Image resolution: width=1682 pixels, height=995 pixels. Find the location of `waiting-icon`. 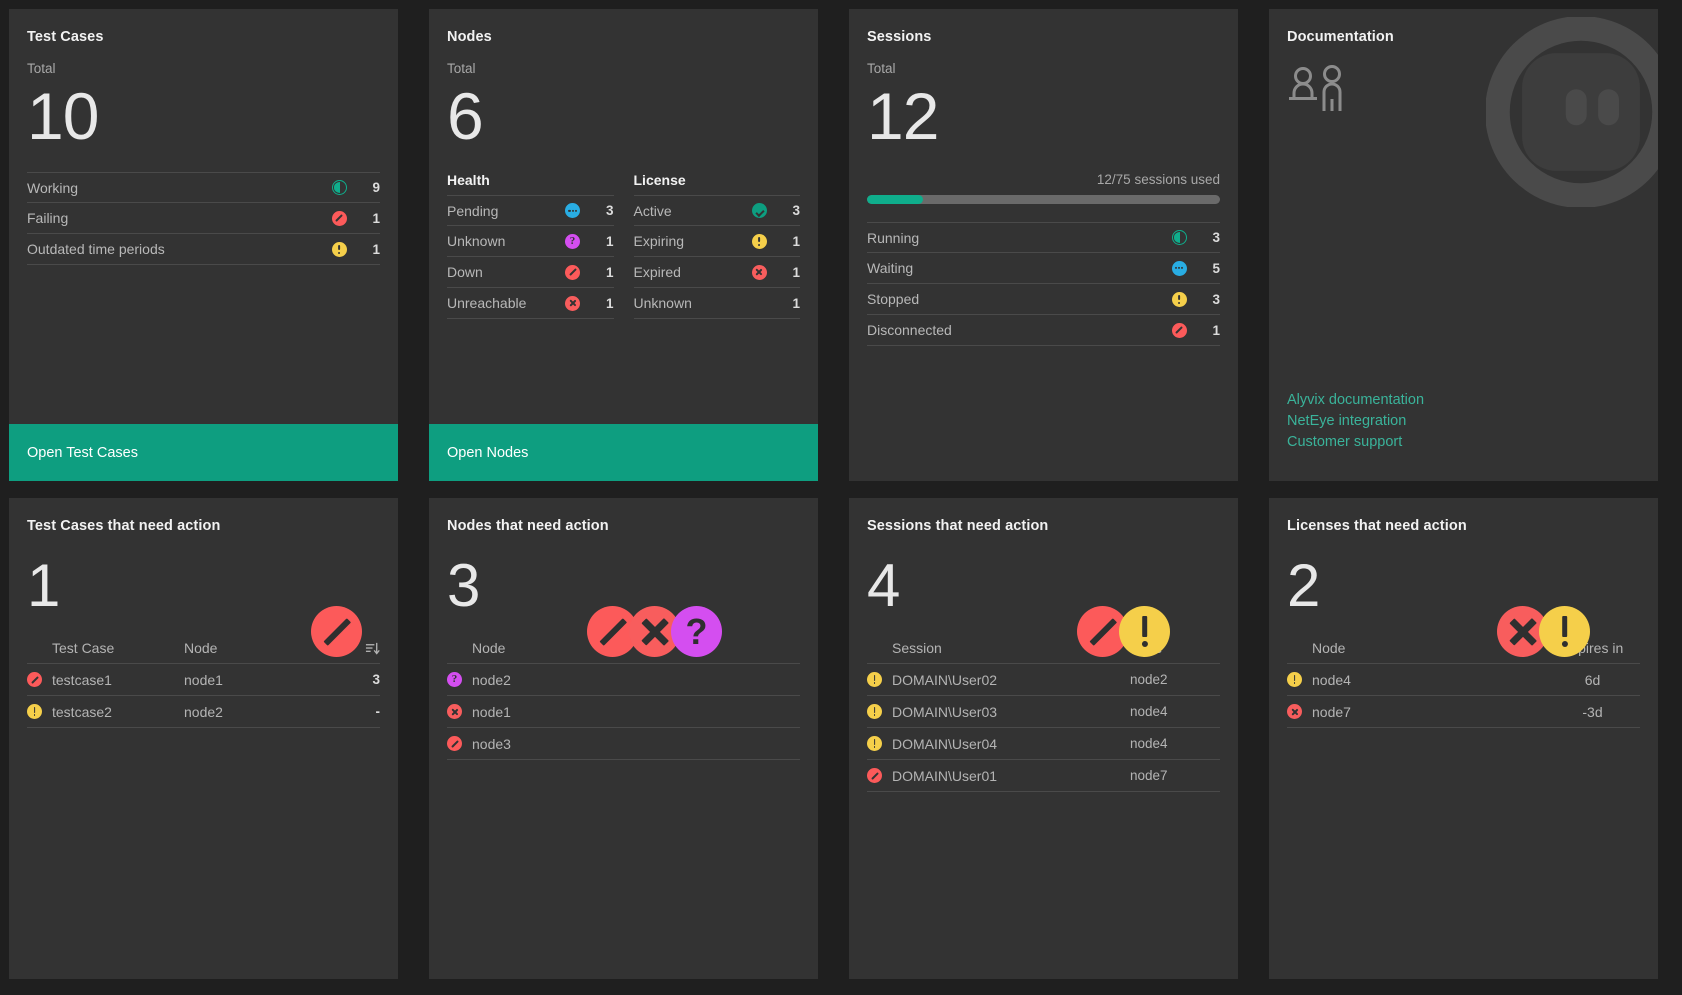

waiting-icon is located at coordinates (1179, 268).